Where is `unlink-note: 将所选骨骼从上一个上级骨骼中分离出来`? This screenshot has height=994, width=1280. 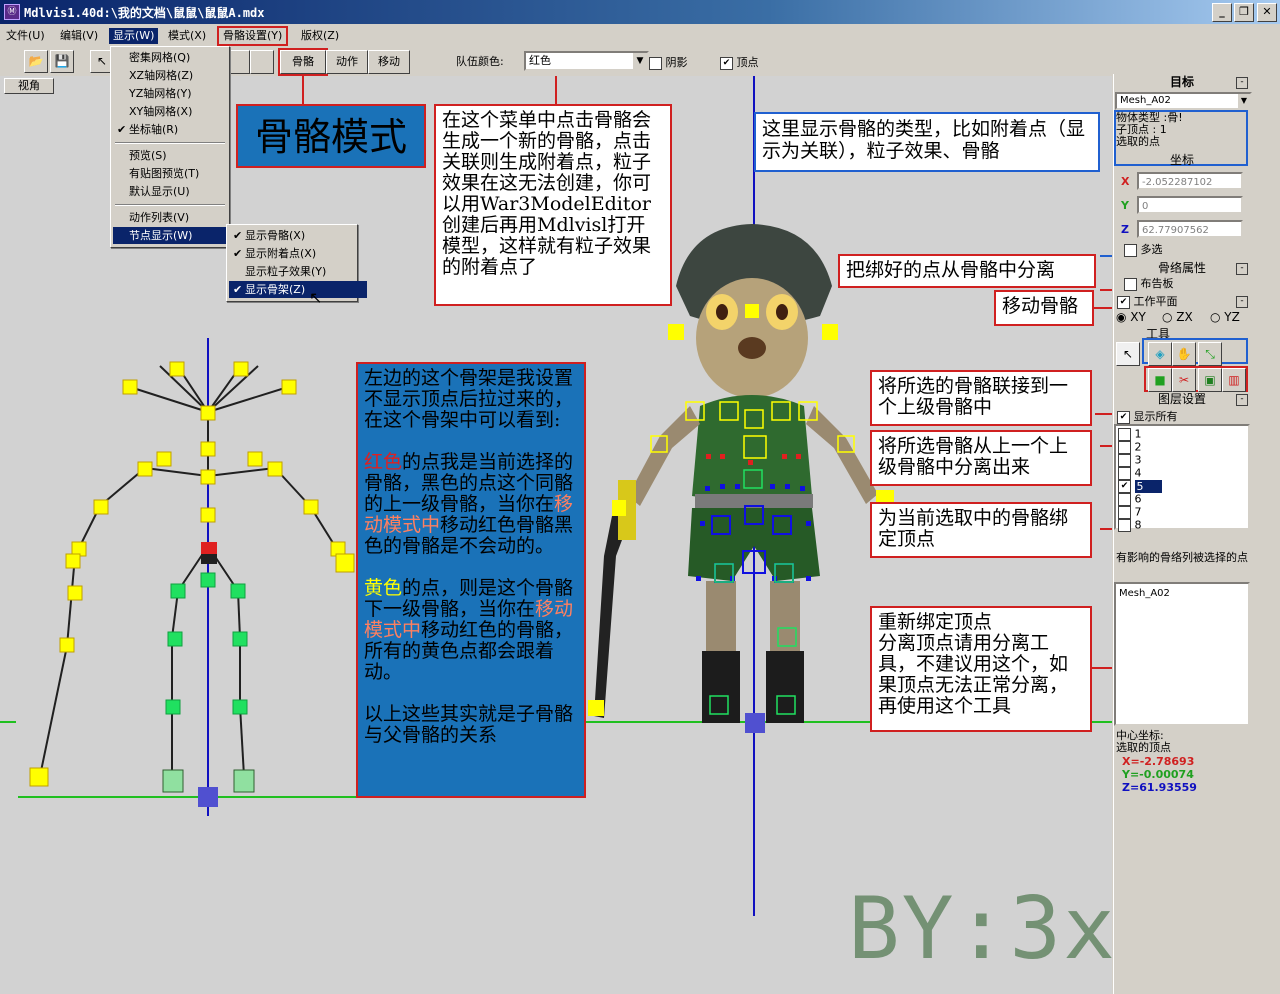 unlink-note: 将所选骨骼从上一个上级骨骼中分离出来 is located at coordinates (981, 458).